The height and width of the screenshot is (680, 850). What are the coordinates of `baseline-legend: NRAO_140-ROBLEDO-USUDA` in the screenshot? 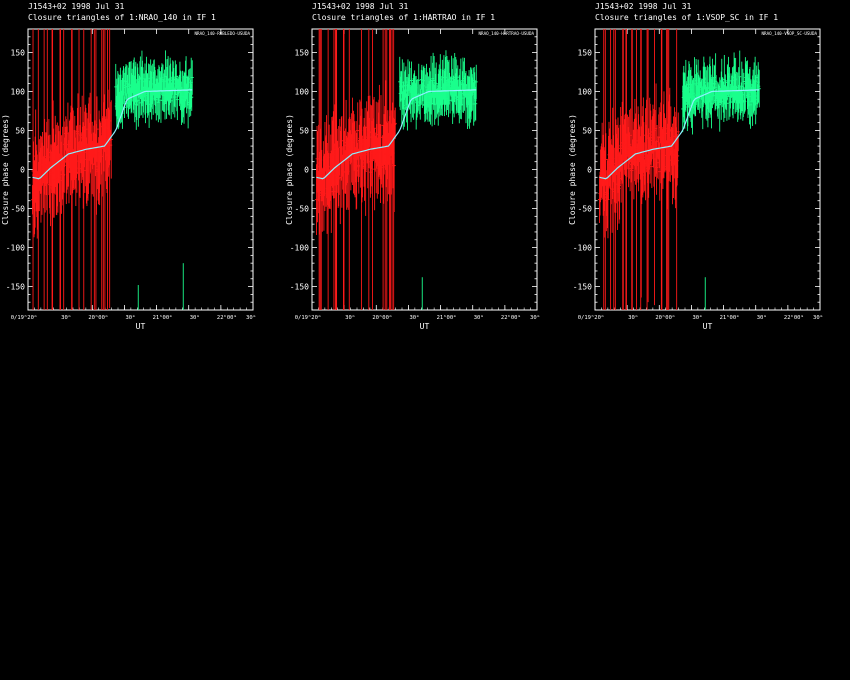 It's located at (223, 33).